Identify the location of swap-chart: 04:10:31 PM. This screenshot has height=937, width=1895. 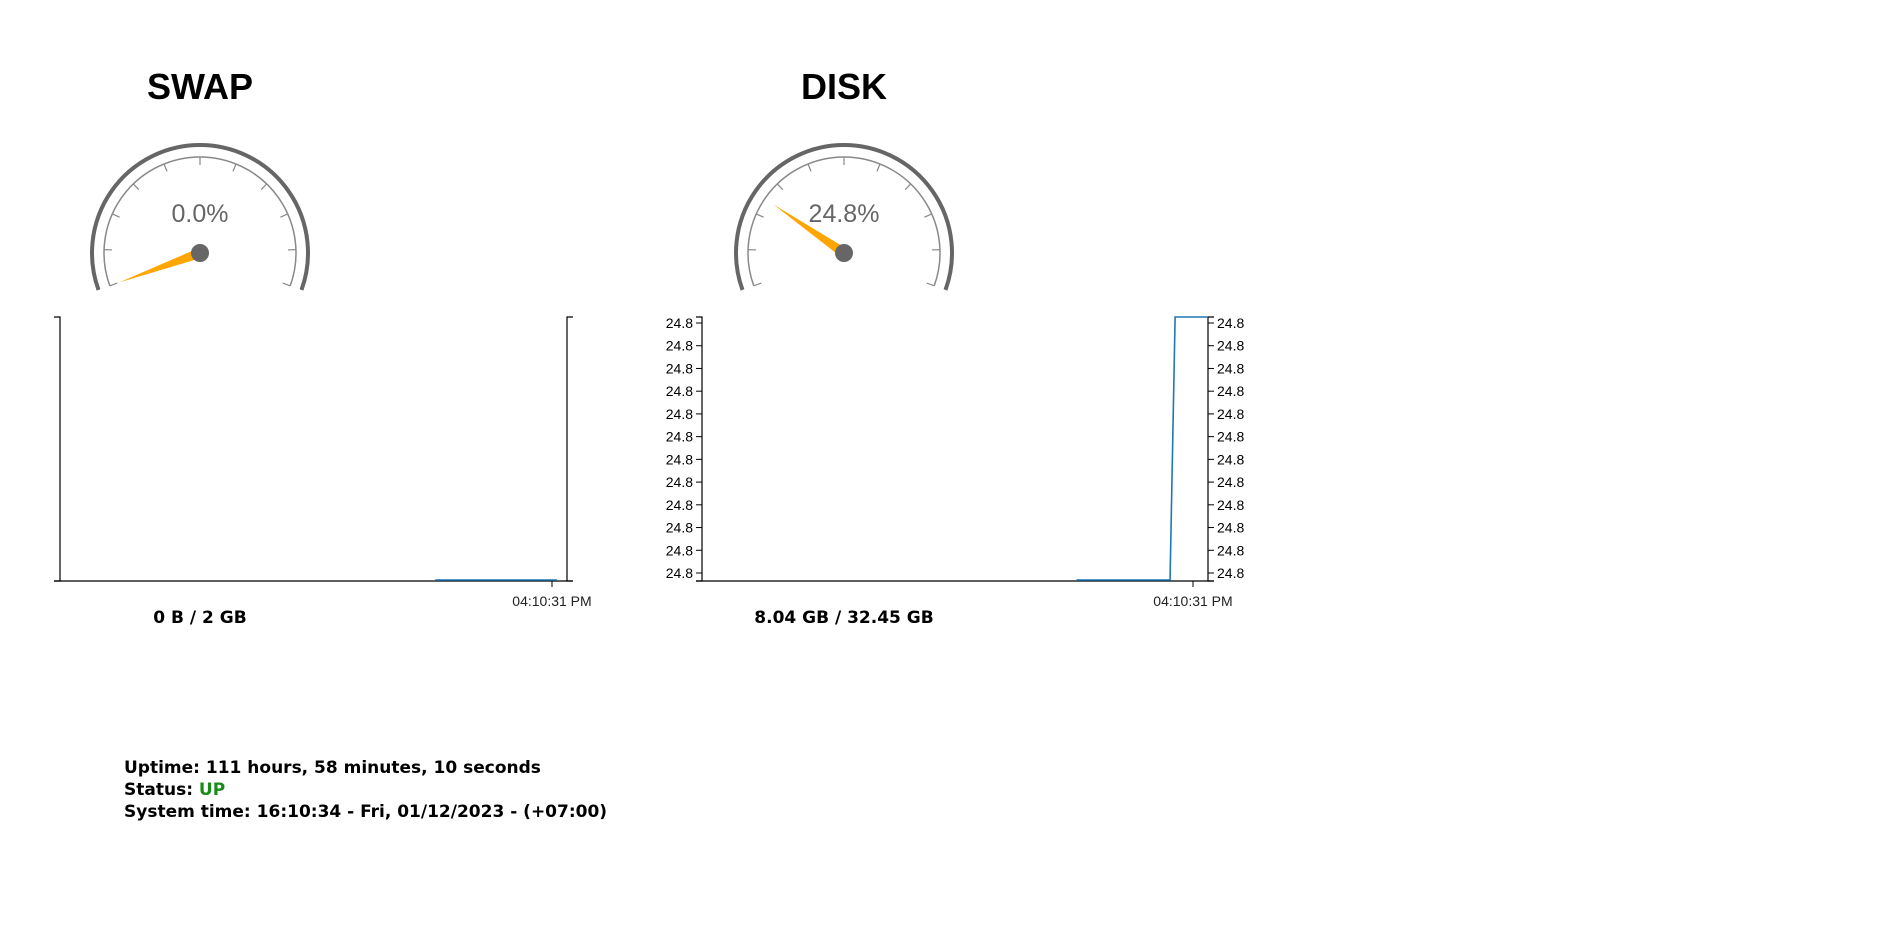
(323, 462).